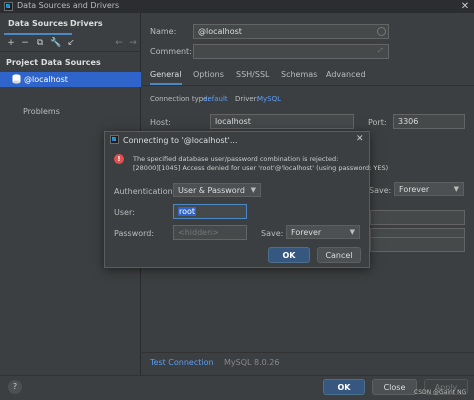 The height and width of the screenshot is (400, 474). Describe the element at coordinates (114, 139) in the screenshot. I see `dialog-app-icon` at that location.